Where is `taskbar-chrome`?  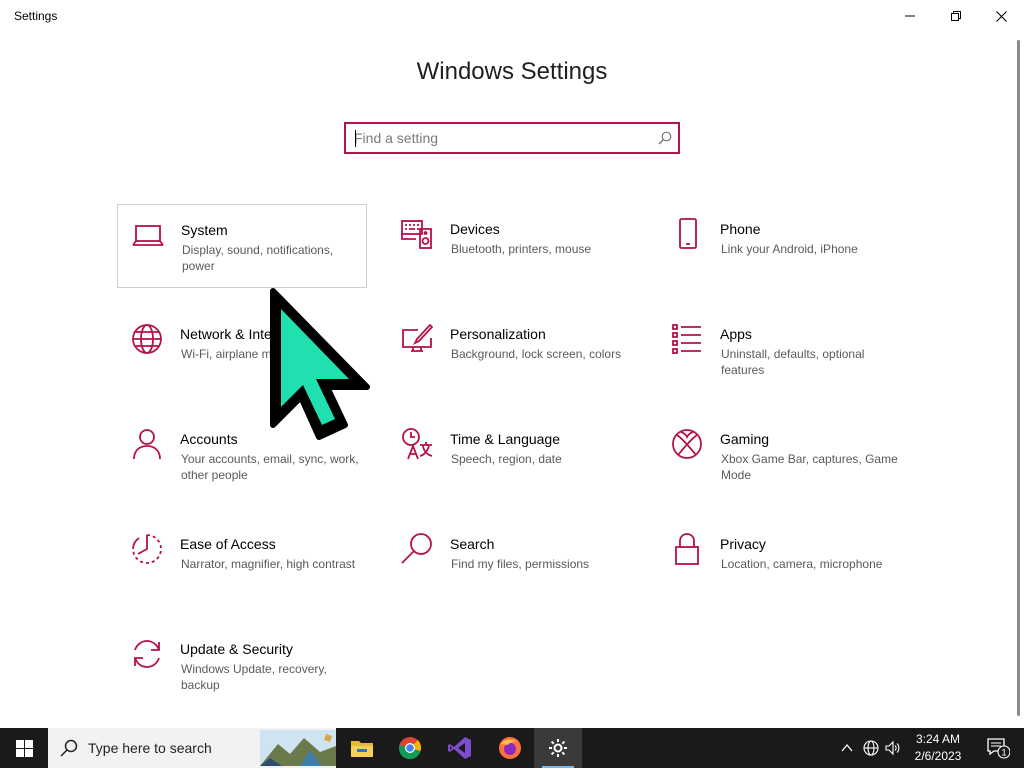
taskbar-chrome is located at coordinates (410, 748).